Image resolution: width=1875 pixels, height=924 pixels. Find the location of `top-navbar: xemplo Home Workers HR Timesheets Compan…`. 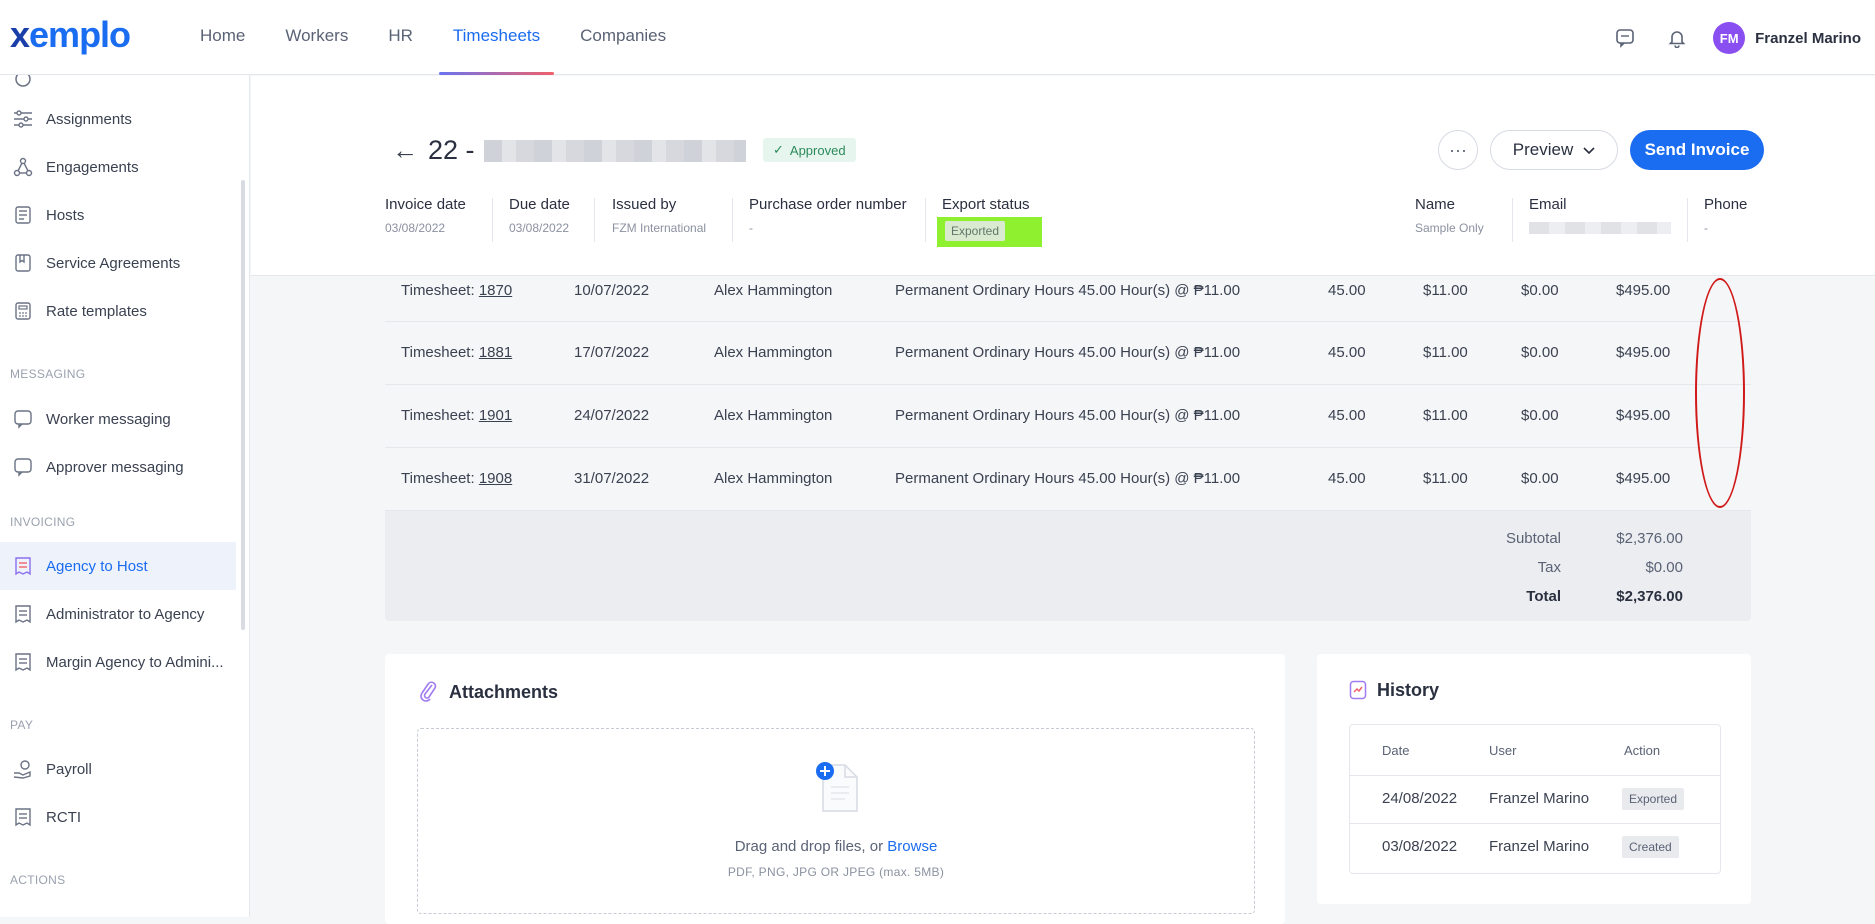

top-navbar: xemplo Home Workers HR Timesheets Compan… is located at coordinates (937, 37).